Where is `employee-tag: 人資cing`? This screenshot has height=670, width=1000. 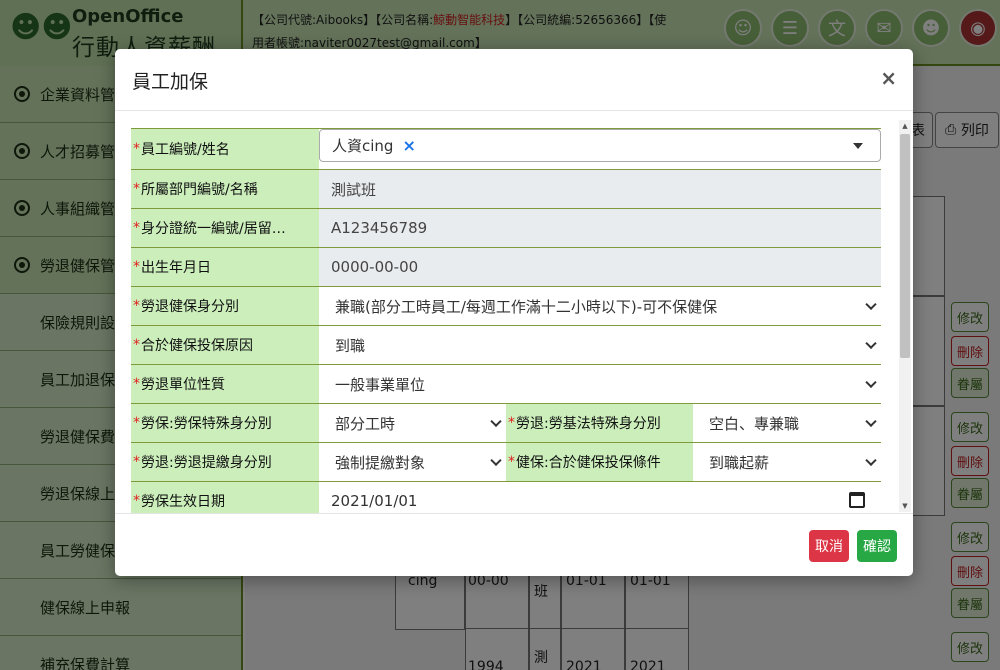
employee-tag: 人資cing is located at coordinates (363, 146).